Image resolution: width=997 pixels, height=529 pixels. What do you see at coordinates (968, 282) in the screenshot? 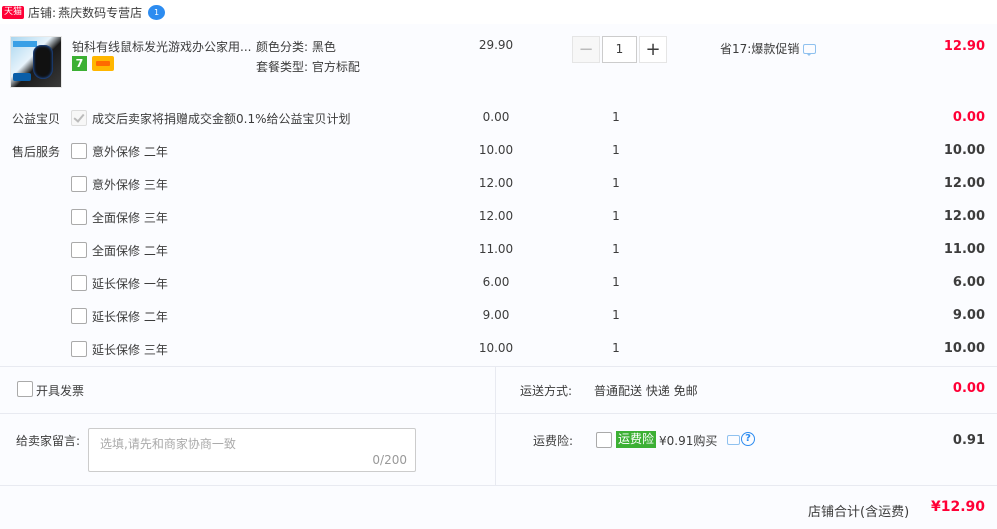
I see `service-total: 6.00` at bounding box center [968, 282].